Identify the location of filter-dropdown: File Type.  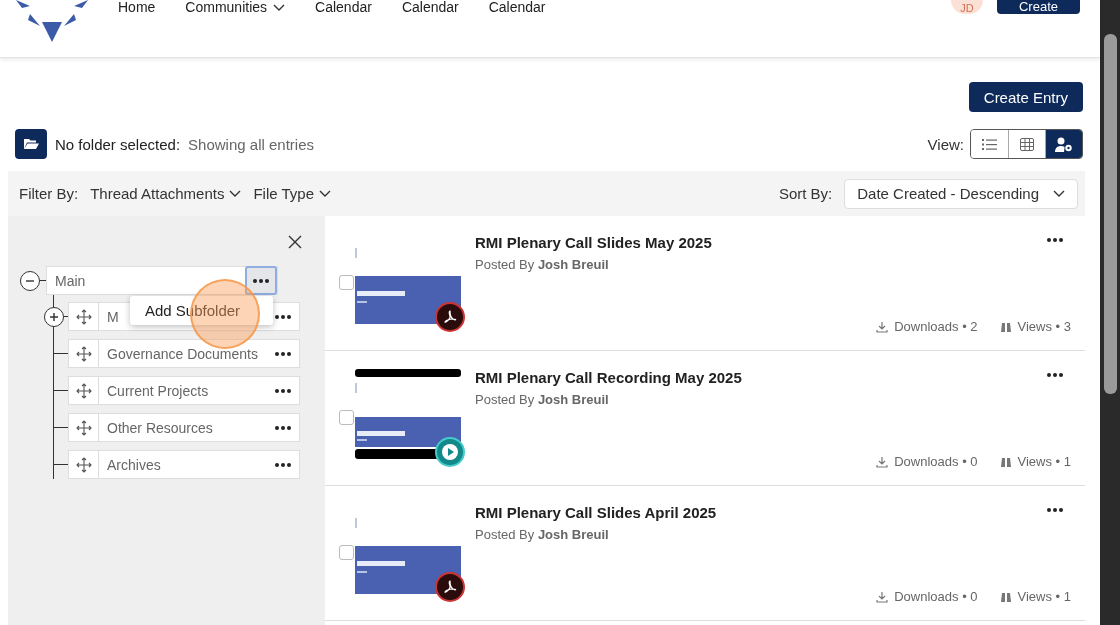
(292, 193).